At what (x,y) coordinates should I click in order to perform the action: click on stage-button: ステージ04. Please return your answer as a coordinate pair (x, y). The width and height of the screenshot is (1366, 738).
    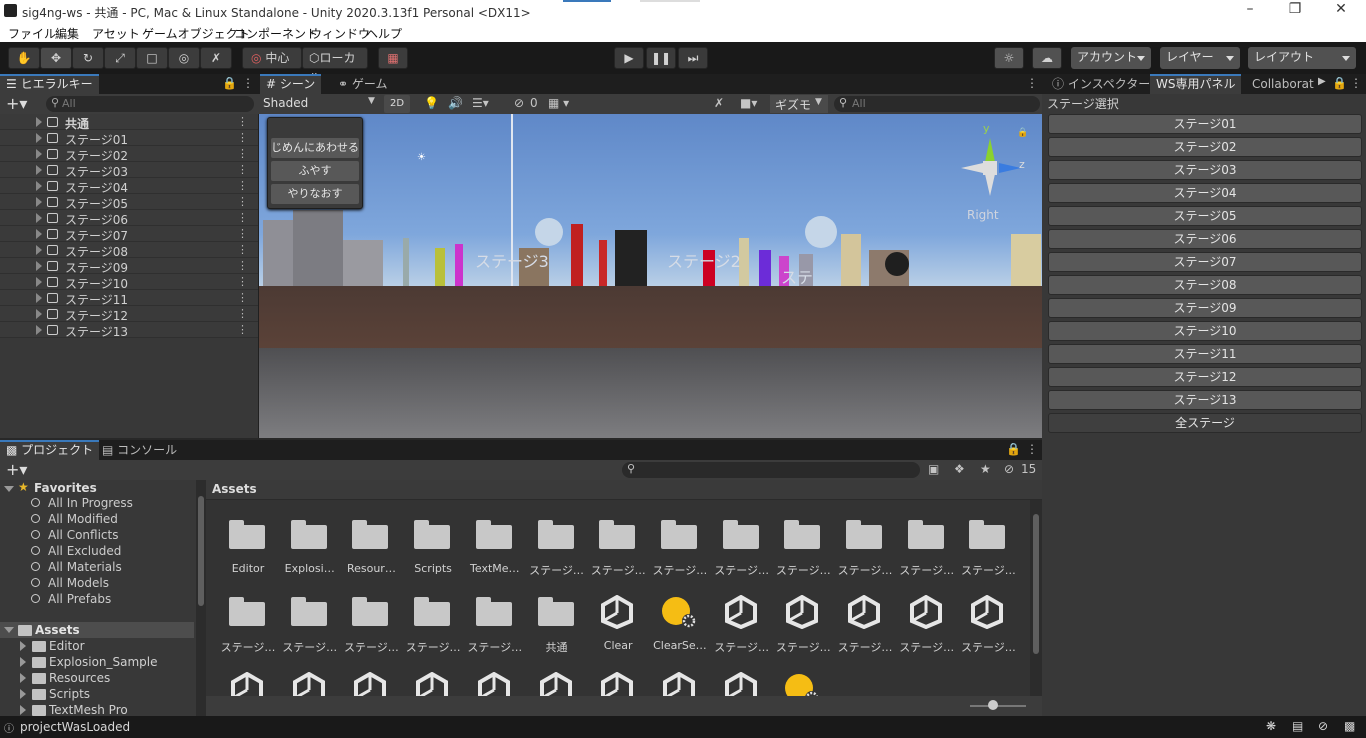
    Looking at the image, I should click on (1205, 193).